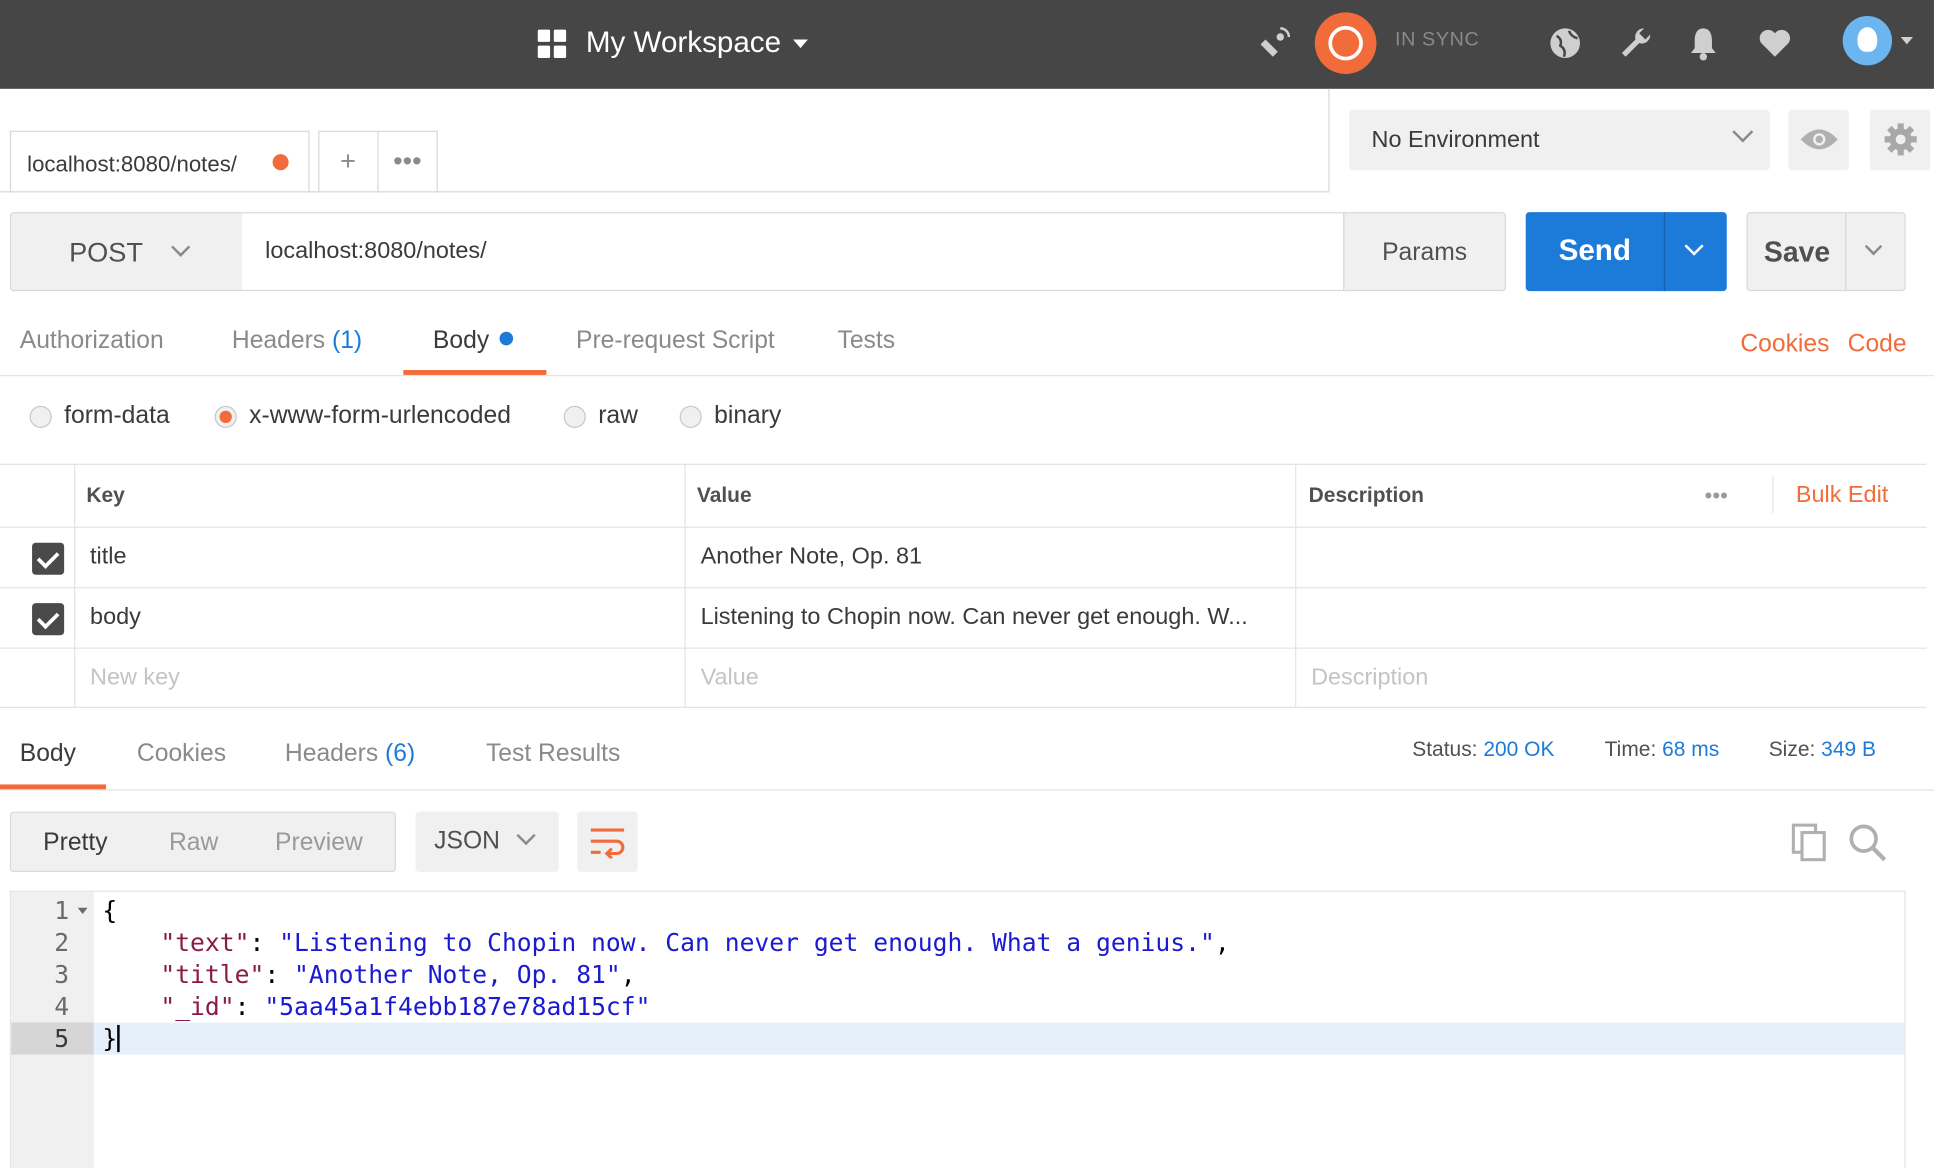  Describe the element at coordinates (48, 754) in the screenshot. I see `response-tab-body: Body` at that location.